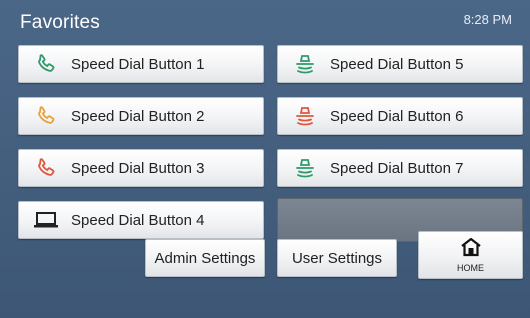 Image resolution: width=530 pixels, height=318 pixels. What do you see at coordinates (46, 220) in the screenshot?
I see `laptop-icon` at bounding box center [46, 220].